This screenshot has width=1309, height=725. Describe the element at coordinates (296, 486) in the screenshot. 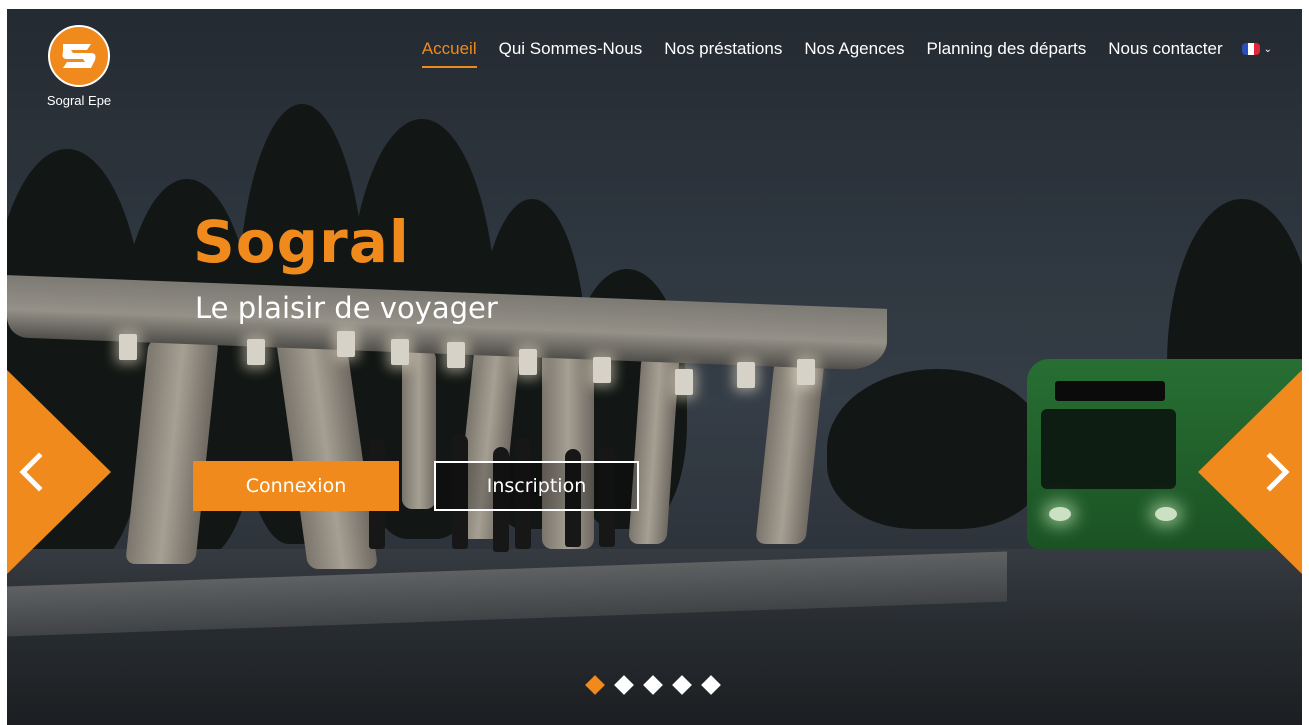

I see `login-button: Connexion` at that location.